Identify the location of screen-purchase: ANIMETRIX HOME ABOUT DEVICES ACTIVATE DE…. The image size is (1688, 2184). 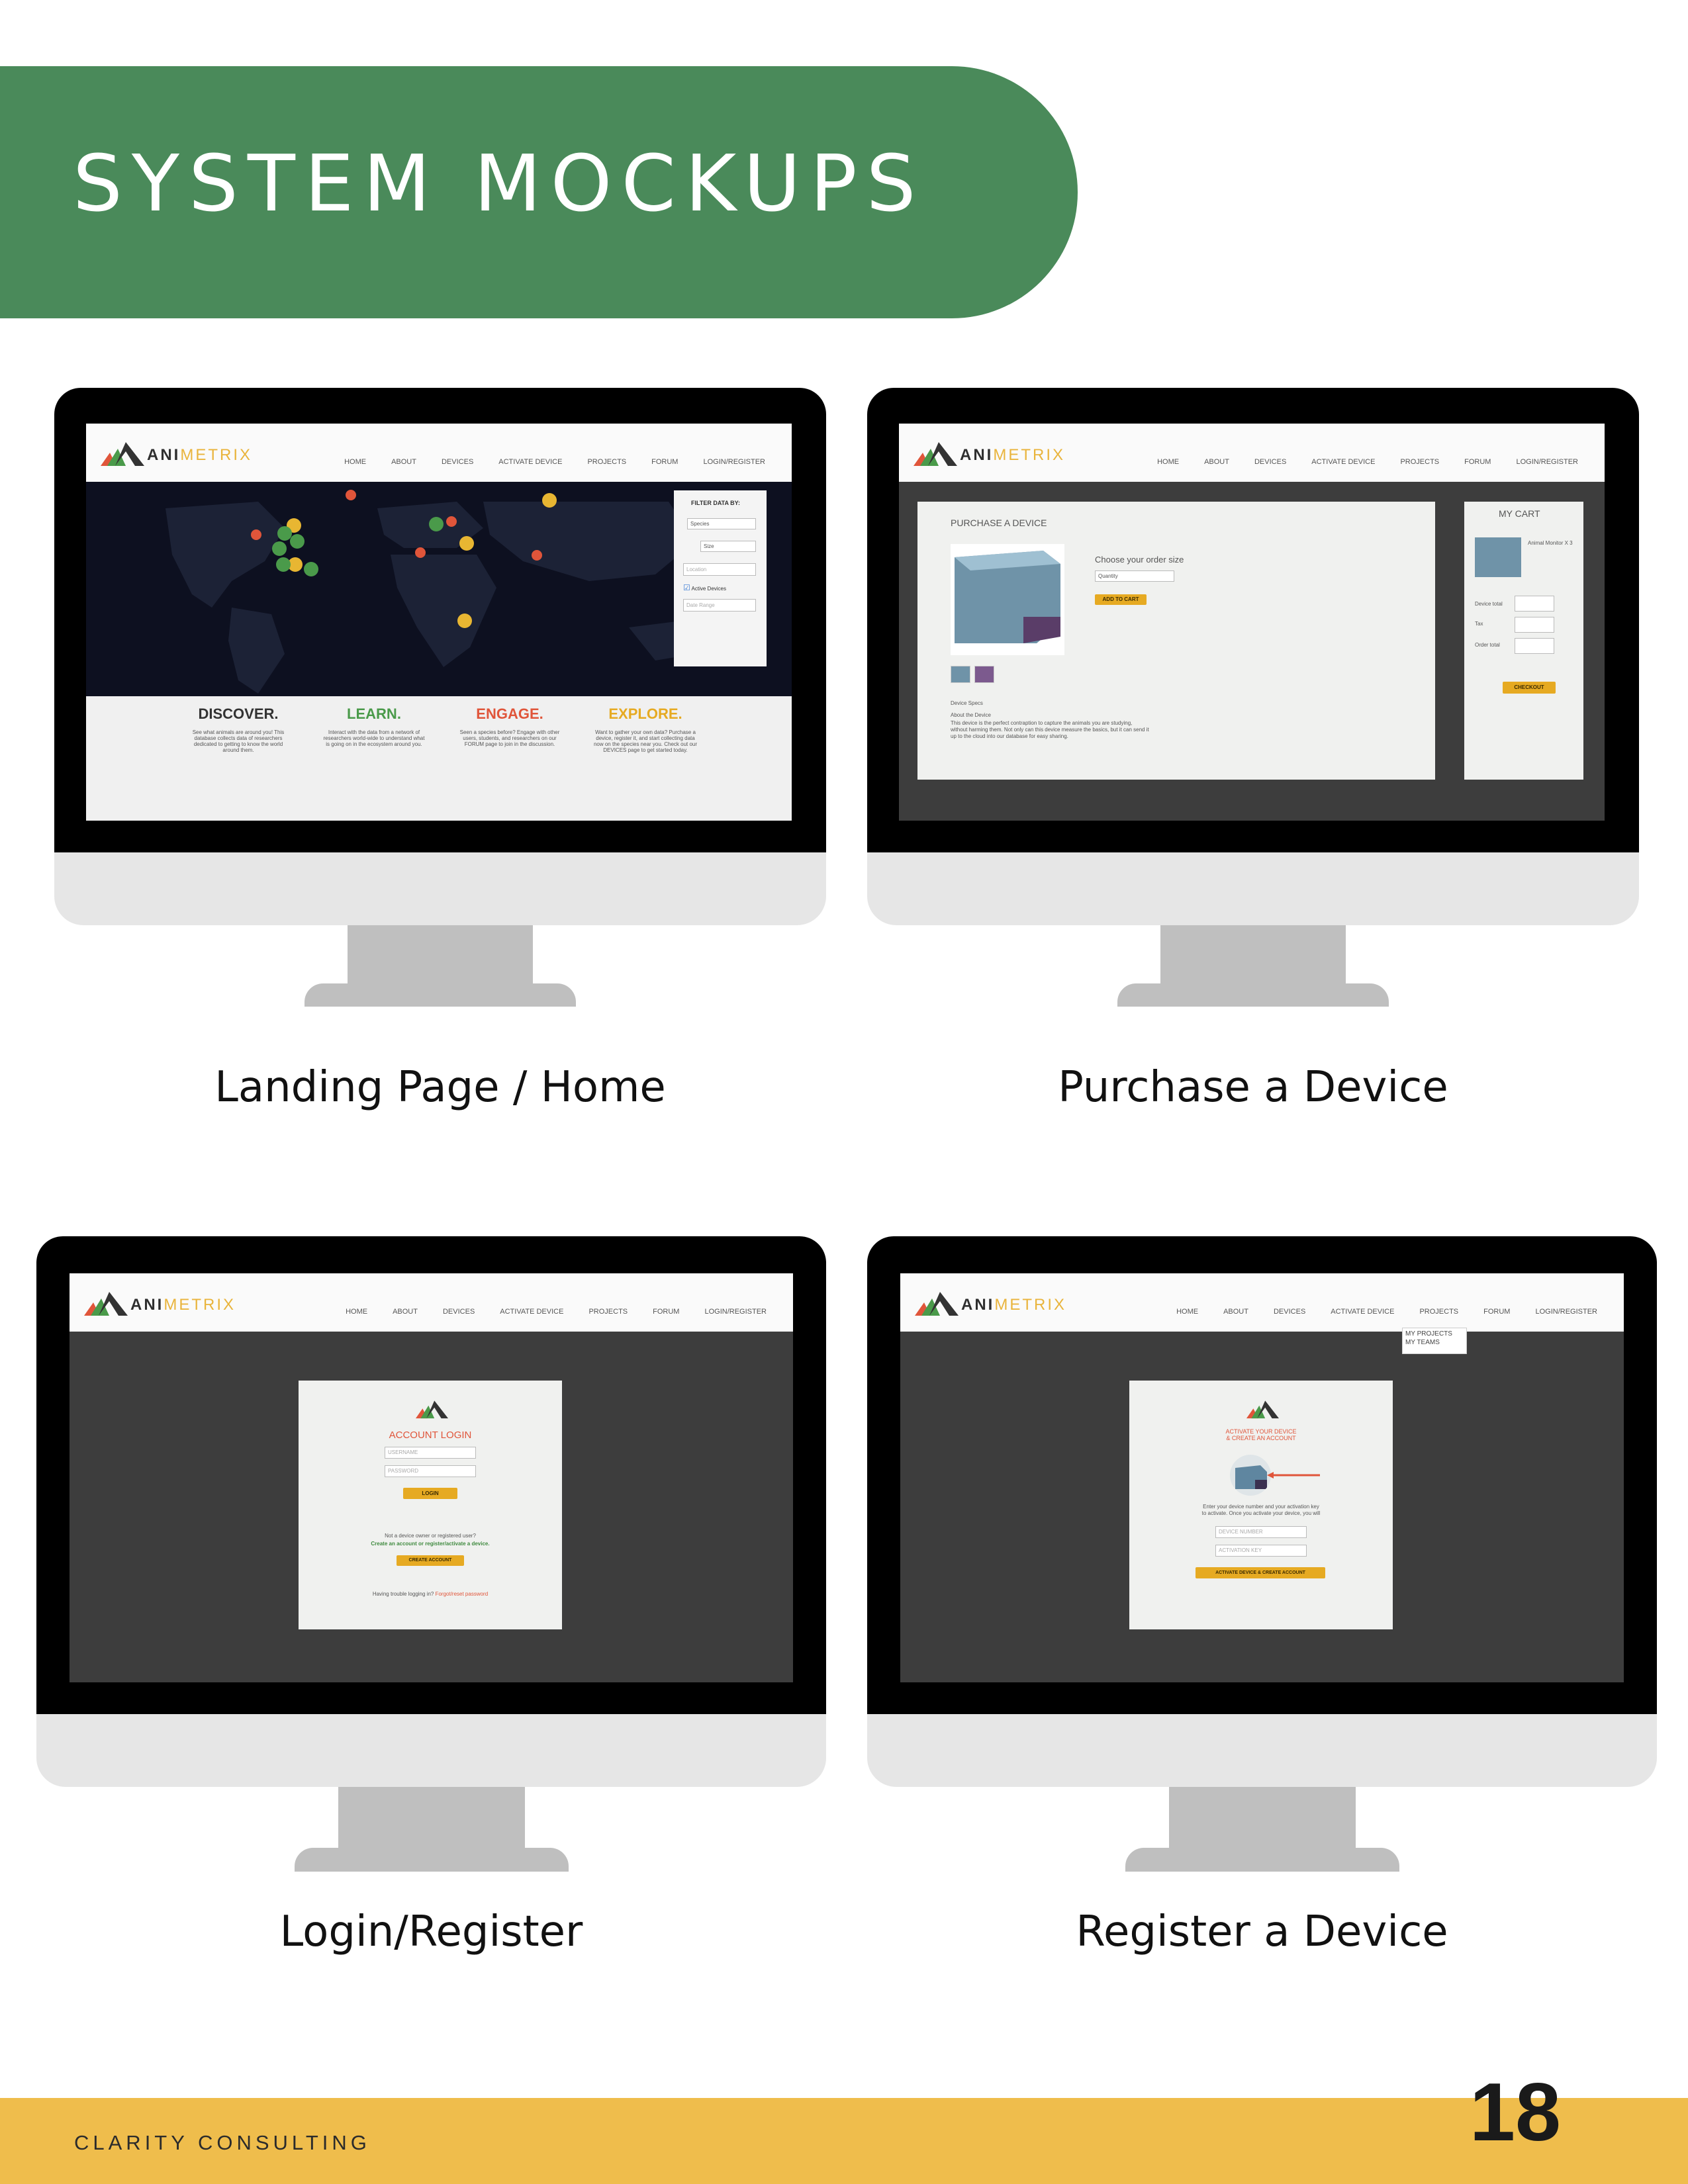
(1252, 622).